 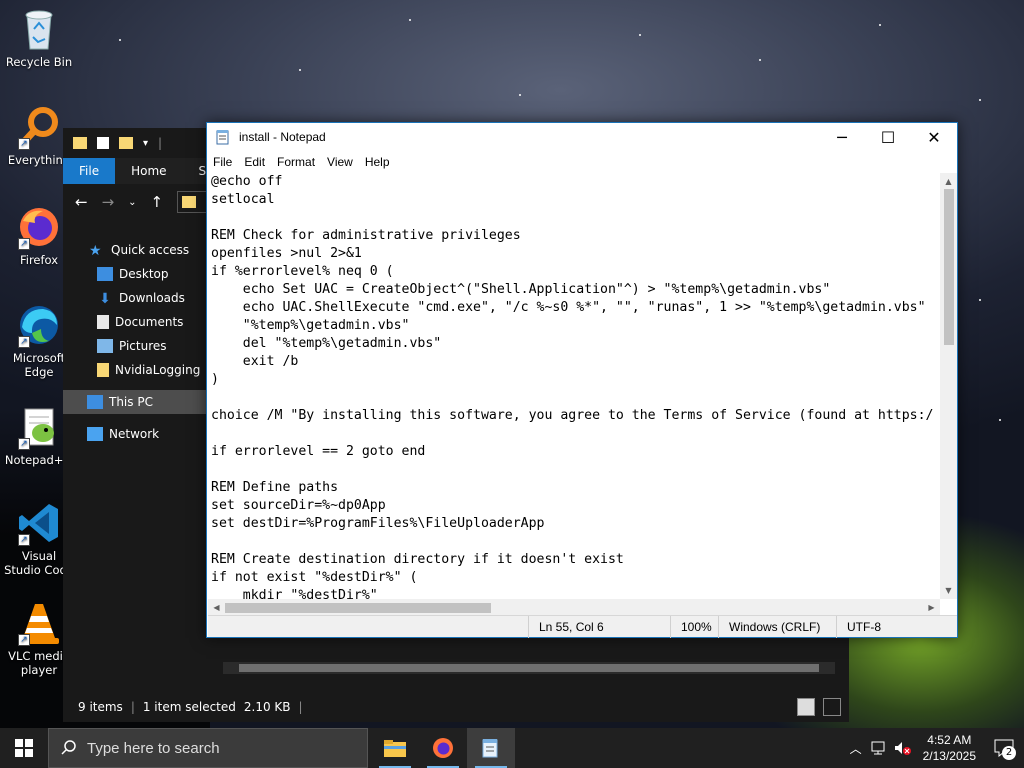 What do you see at coordinates (903, 748) in the screenshot?
I see `volume-muted-icon` at bounding box center [903, 748].